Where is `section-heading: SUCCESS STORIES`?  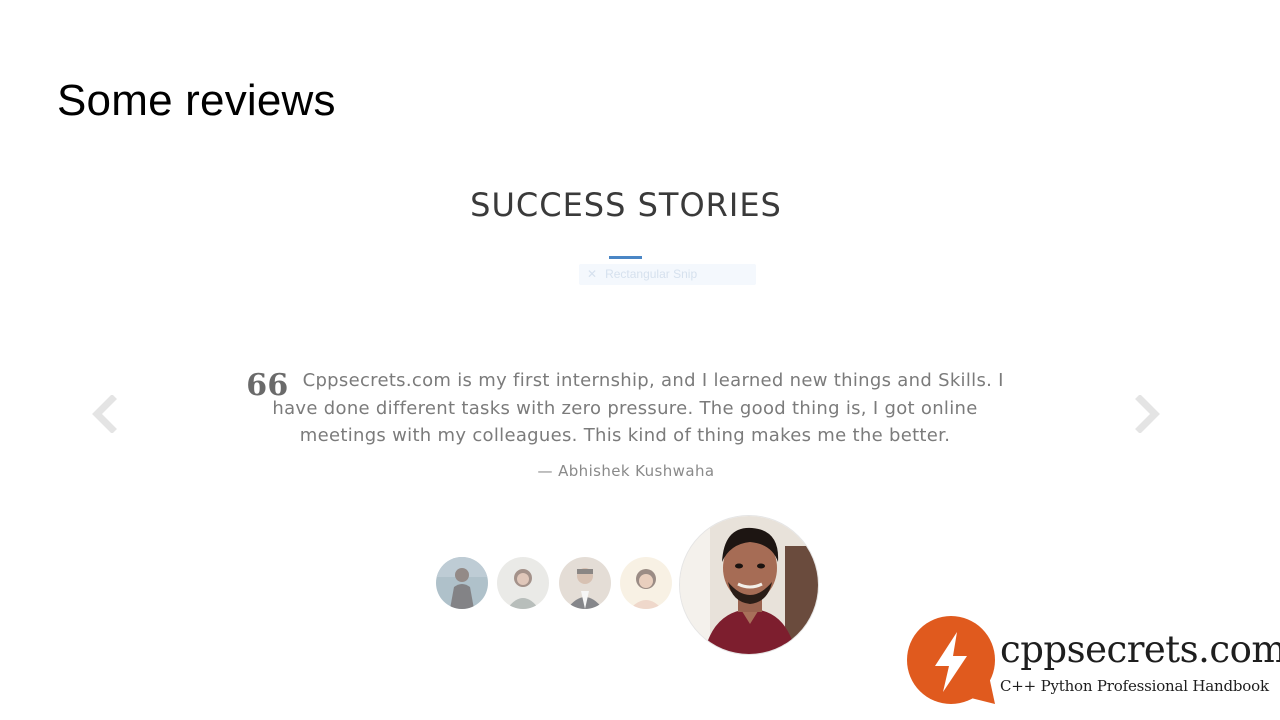
section-heading: SUCCESS STORIES is located at coordinates (626, 205).